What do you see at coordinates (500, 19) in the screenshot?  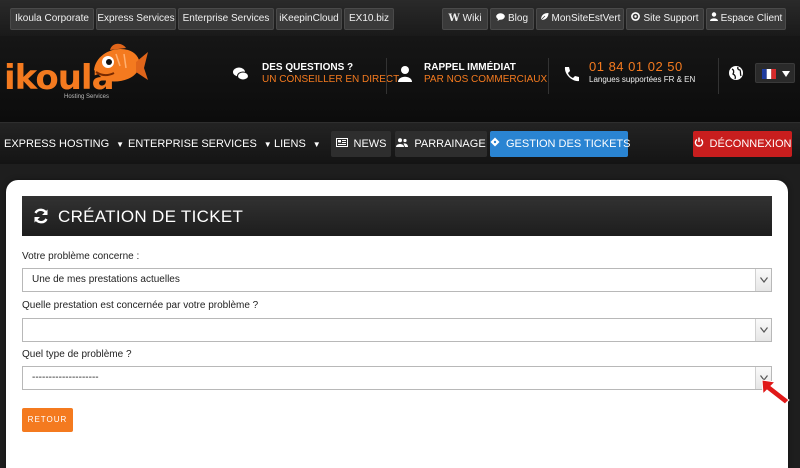 I see `comment-icon` at bounding box center [500, 19].